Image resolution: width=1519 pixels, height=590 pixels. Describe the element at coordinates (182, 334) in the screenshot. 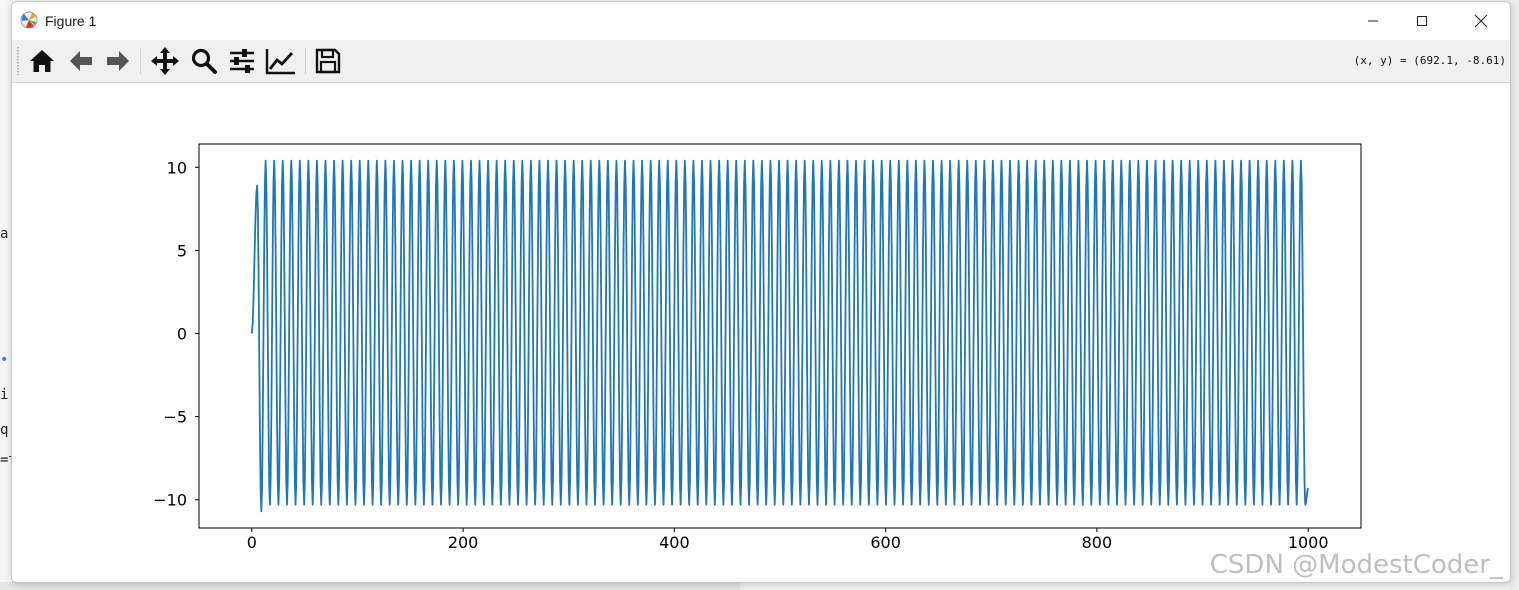

I see `y-tick-label: 0` at that location.